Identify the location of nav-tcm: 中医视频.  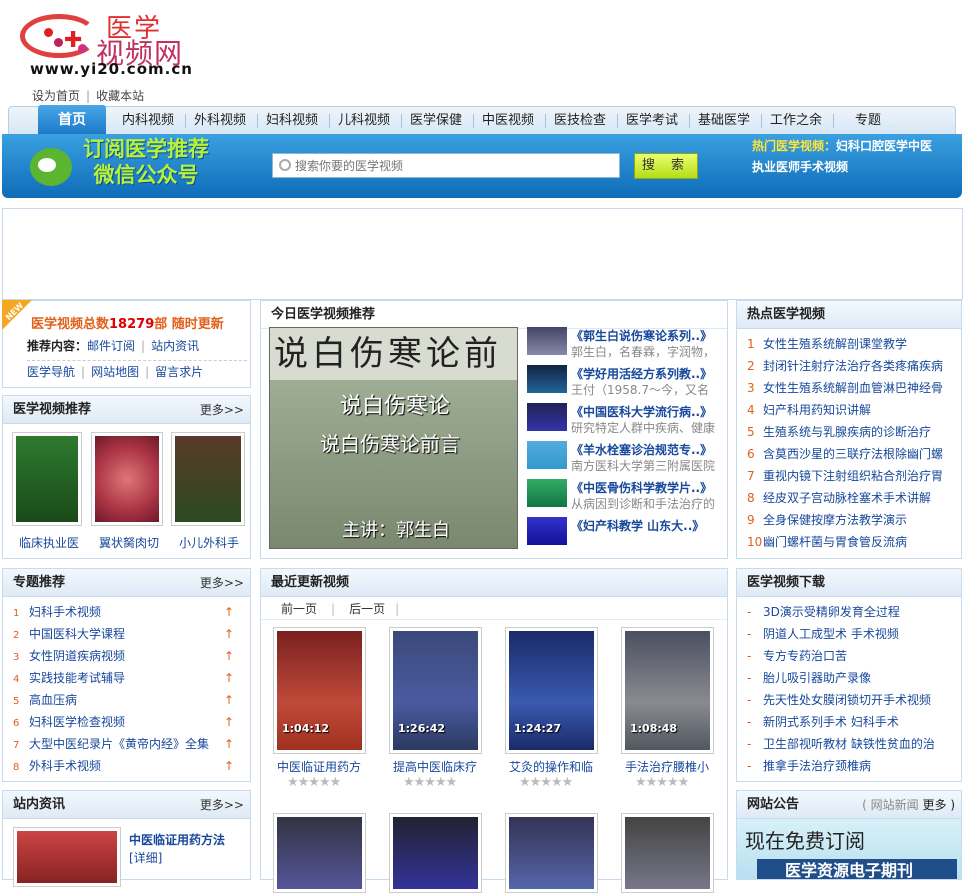
(508, 120).